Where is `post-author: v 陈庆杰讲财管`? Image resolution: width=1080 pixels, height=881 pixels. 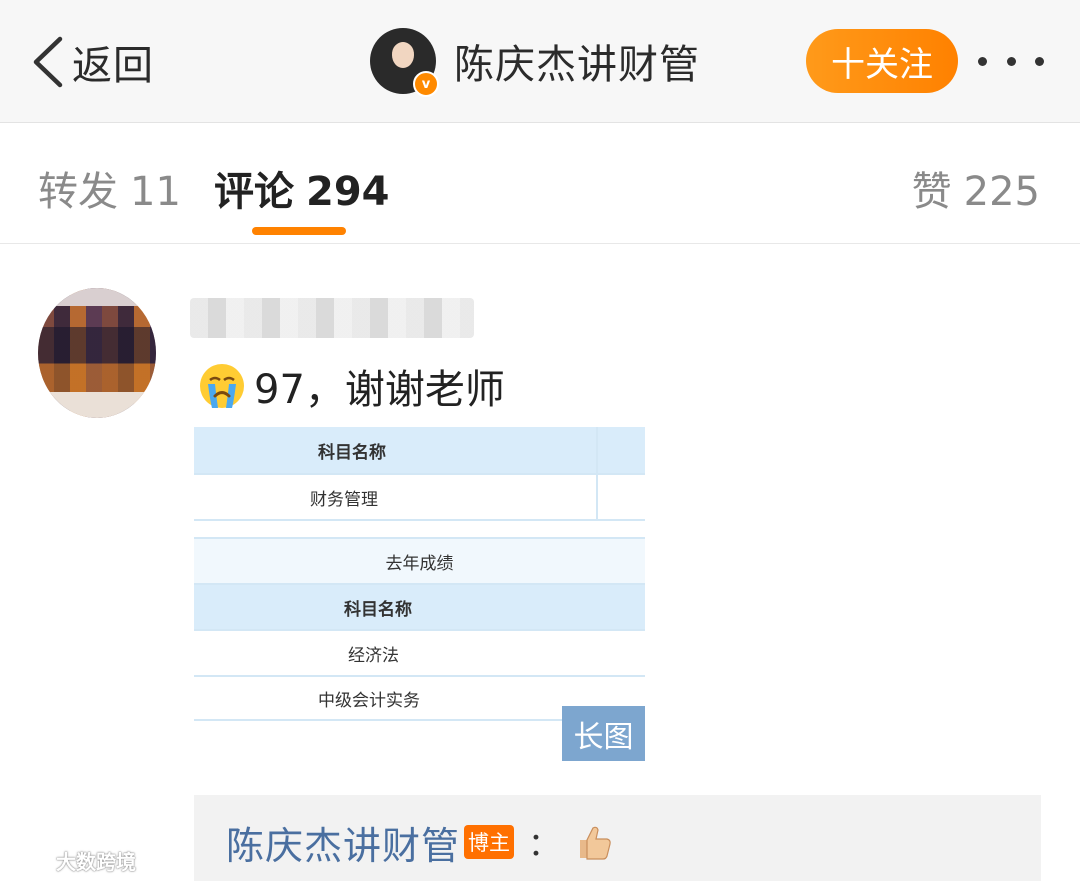 post-author: v 陈庆杰讲财管 is located at coordinates (535, 62).